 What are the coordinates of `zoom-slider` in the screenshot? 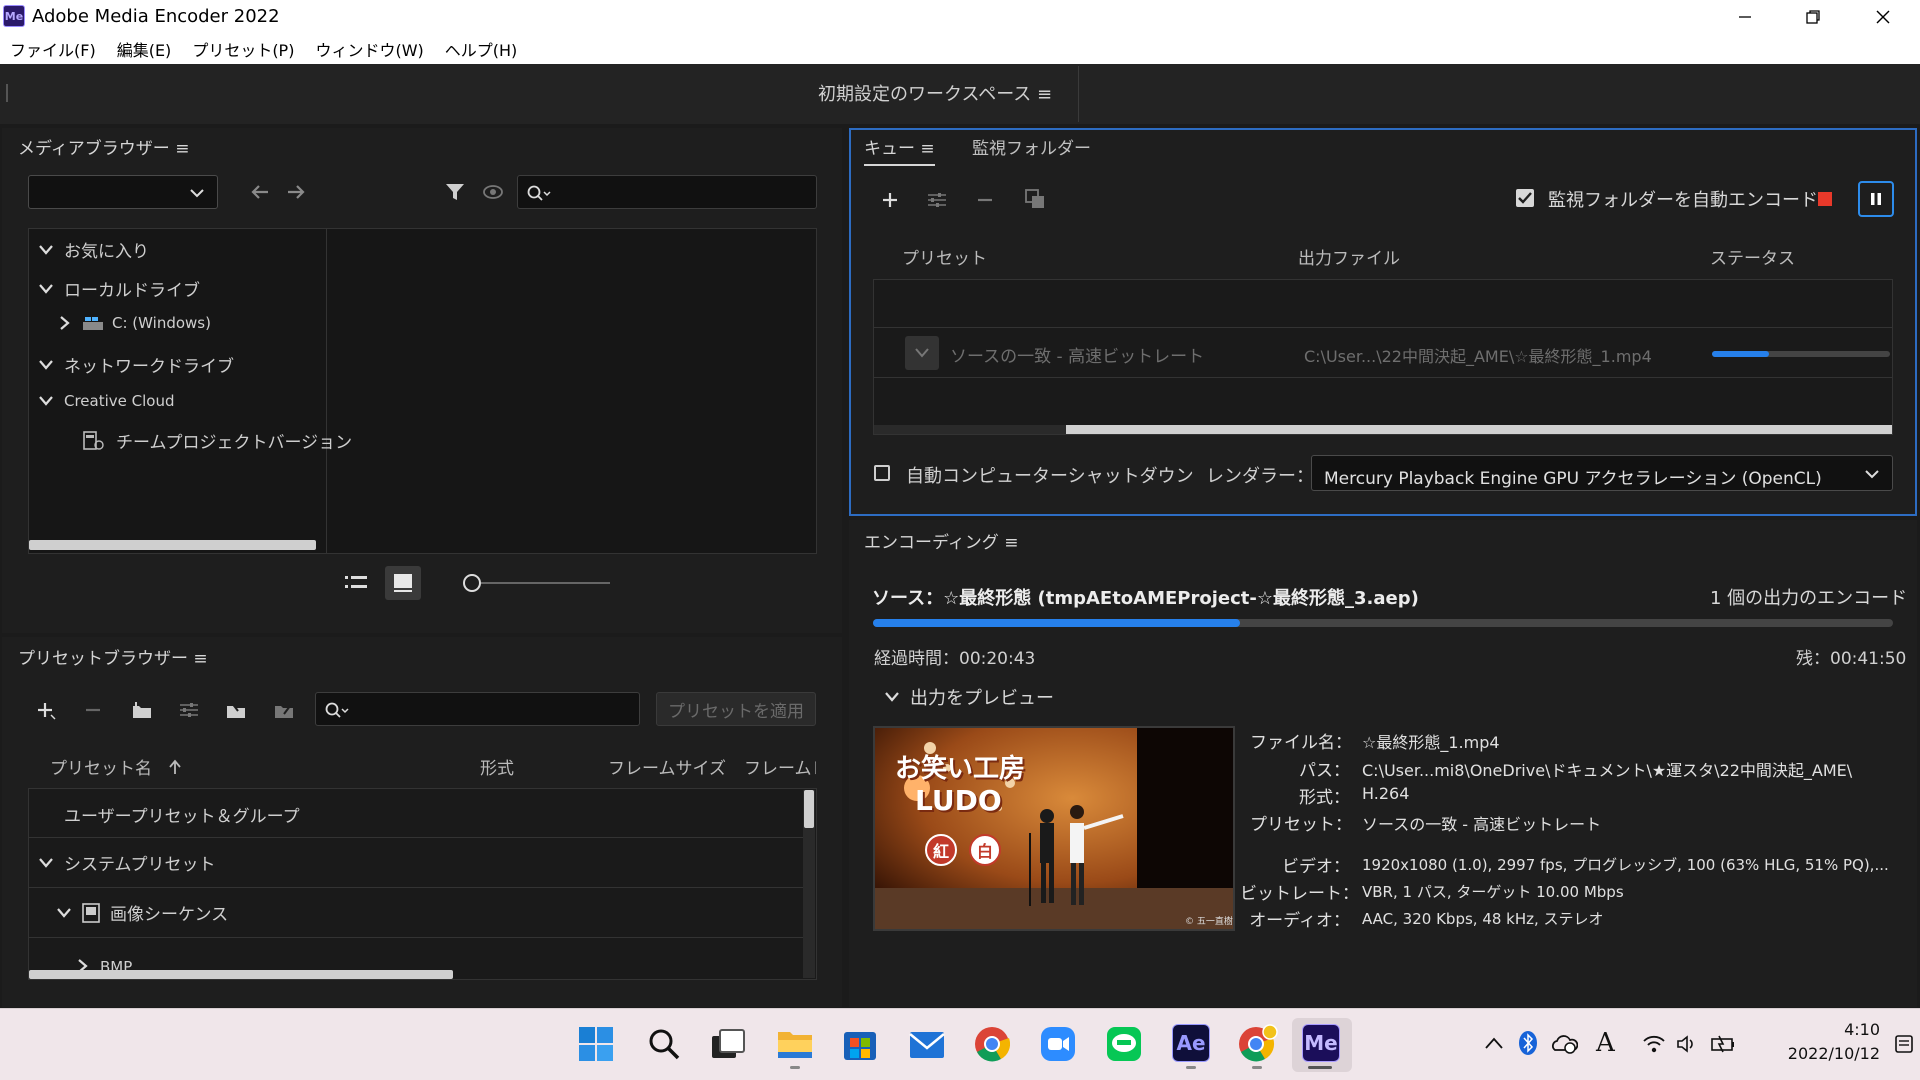 It's located at (536, 583).